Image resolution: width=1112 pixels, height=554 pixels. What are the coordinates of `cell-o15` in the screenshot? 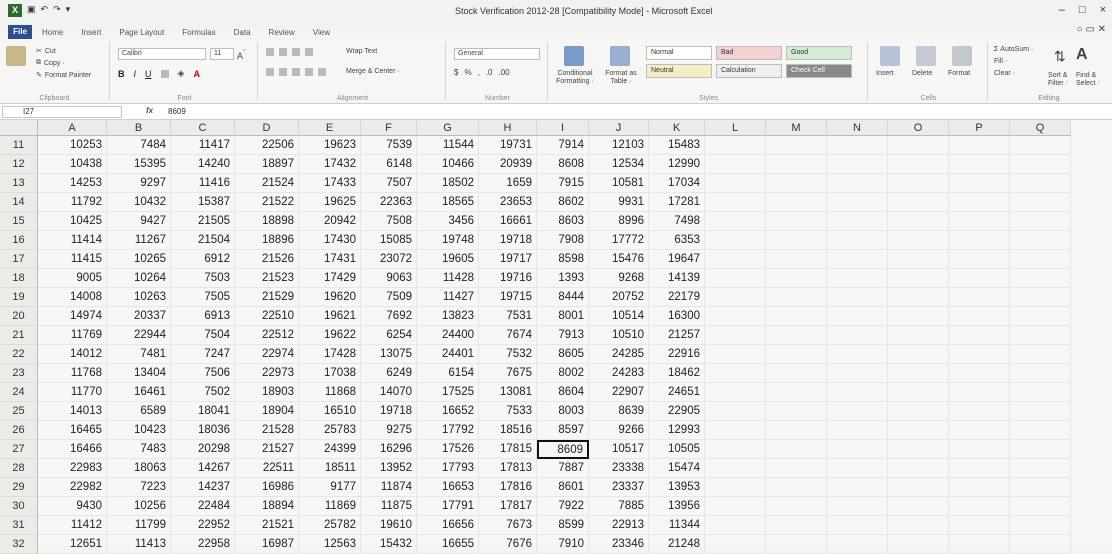 It's located at (918, 221).